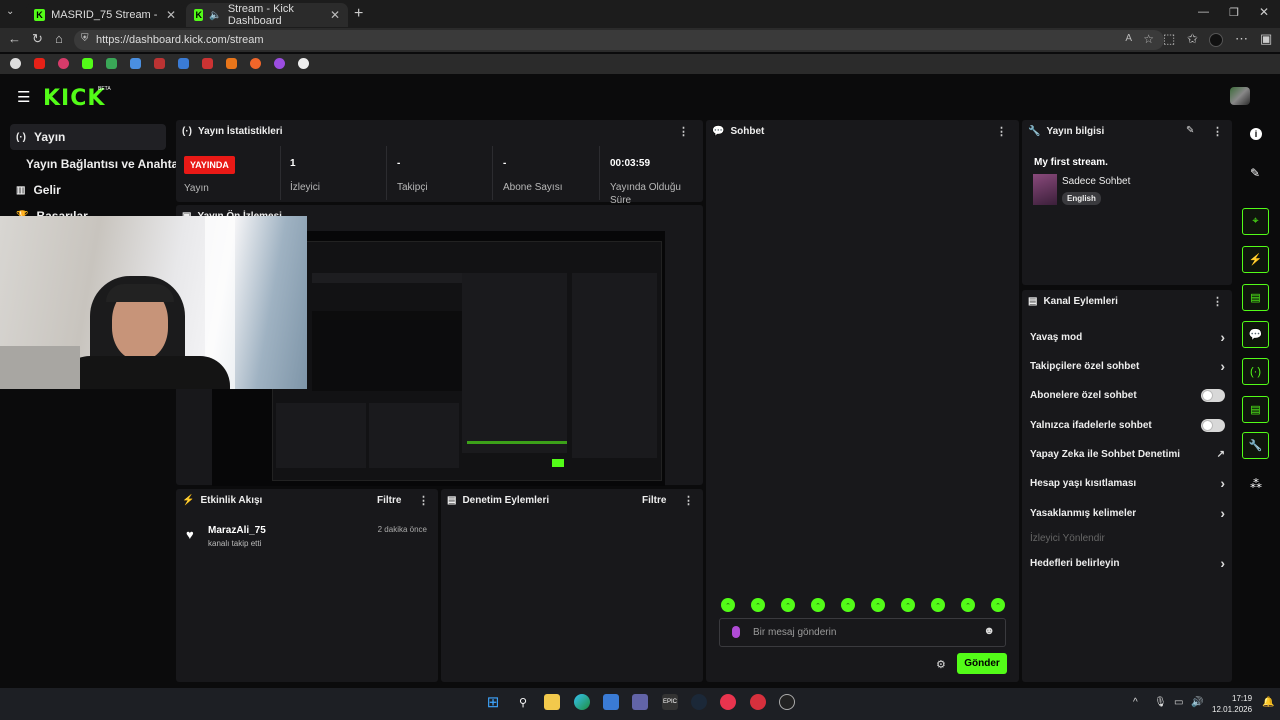 This screenshot has height=720, width=1280. What do you see at coordinates (1001, 131) in the screenshot?
I see `chat-menu-icon: ⋮` at bounding box center [1001, 131].